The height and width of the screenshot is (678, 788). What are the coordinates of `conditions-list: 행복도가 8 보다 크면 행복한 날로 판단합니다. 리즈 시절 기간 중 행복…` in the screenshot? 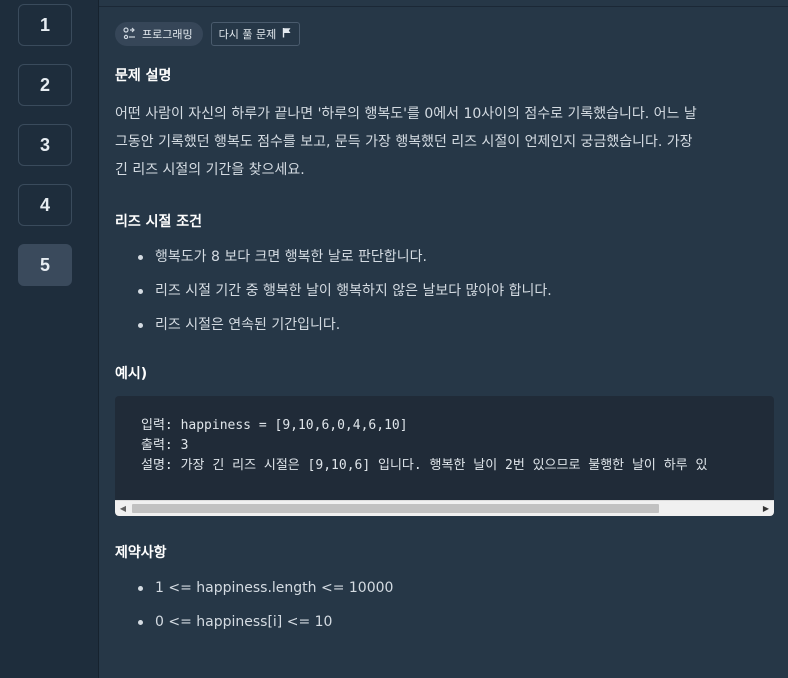 It's located at (333, 298).